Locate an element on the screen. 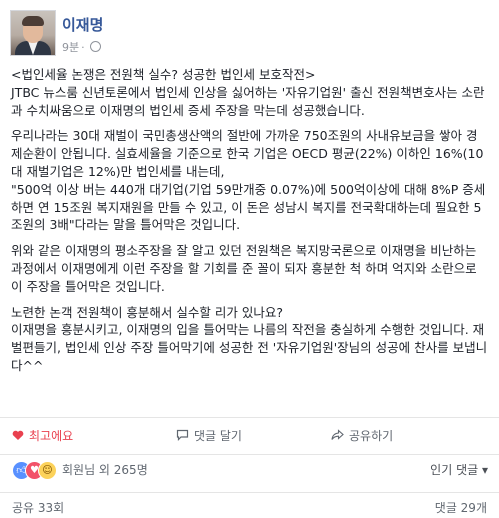 The image size is (499, 518). comment-label: 댓글 달기 is located at coordinates (218, 436).